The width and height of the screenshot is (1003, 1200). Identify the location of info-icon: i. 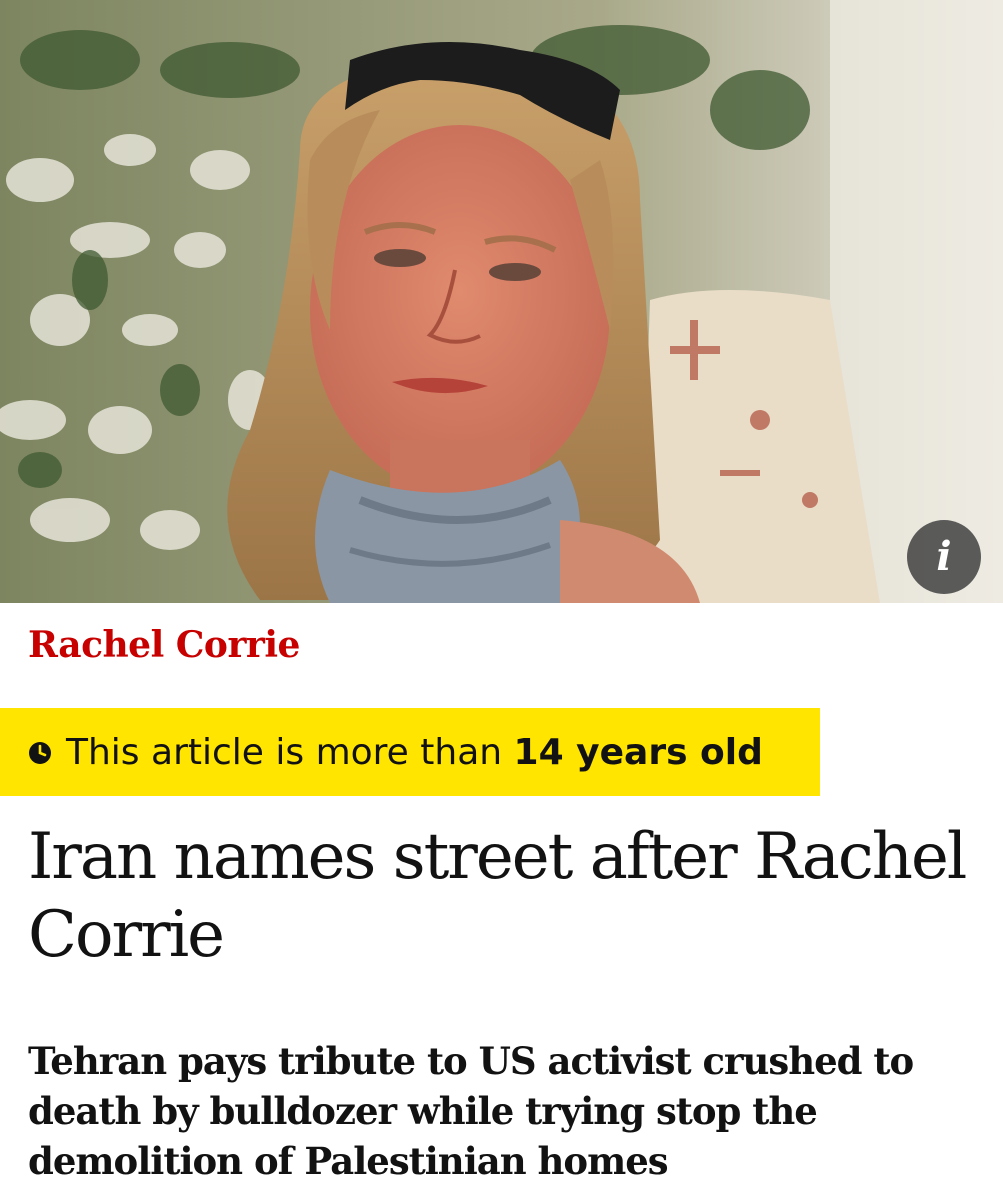
(944, 556).